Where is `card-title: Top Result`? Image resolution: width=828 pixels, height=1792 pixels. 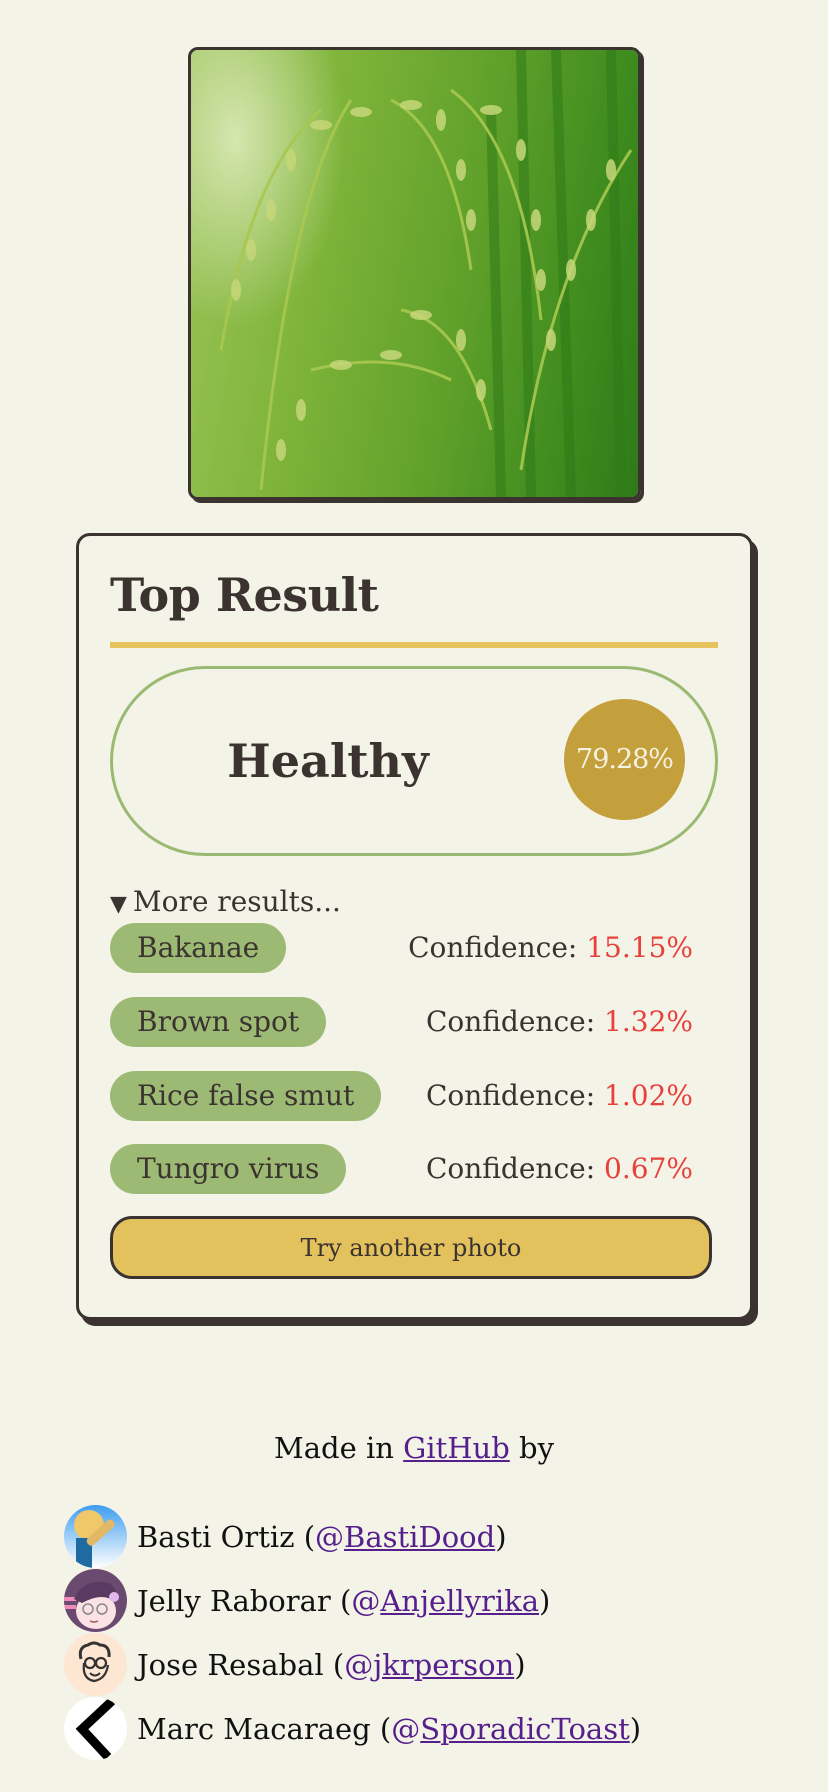
card-title: Top Result is located at coordinates (244, 595).